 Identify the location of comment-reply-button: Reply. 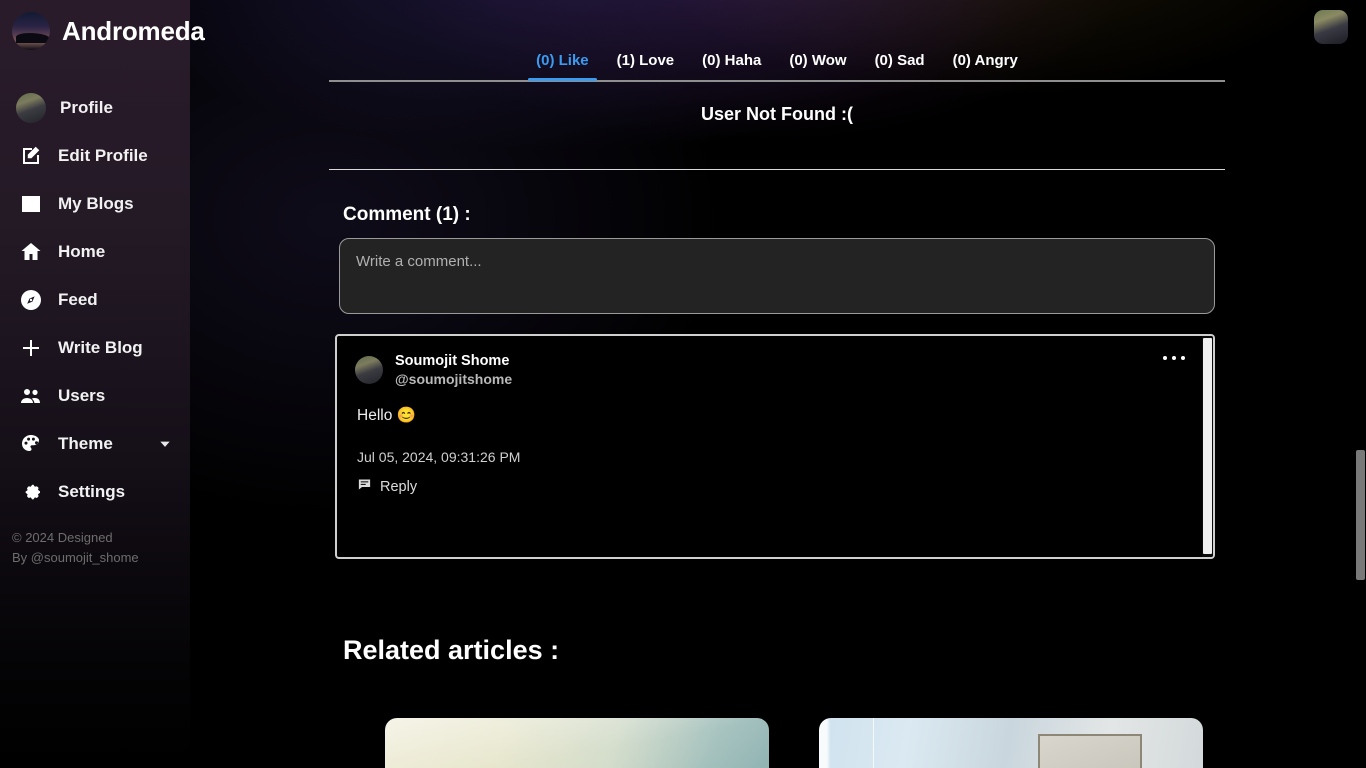
(386, 480).